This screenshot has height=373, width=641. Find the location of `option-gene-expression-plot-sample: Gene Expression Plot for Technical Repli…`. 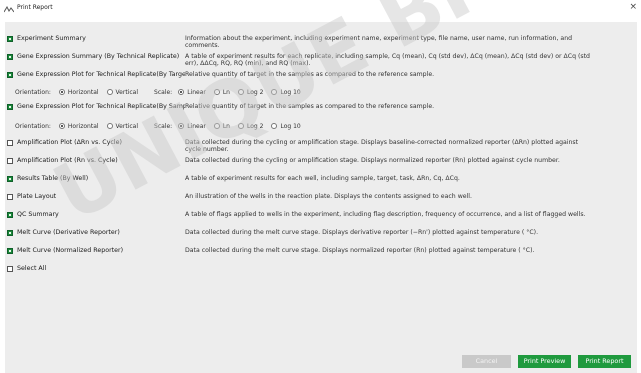

option-gene-expression-plot-sample: Gene Expression Plot for Technical Repli… is located at coordinates (317, 106).